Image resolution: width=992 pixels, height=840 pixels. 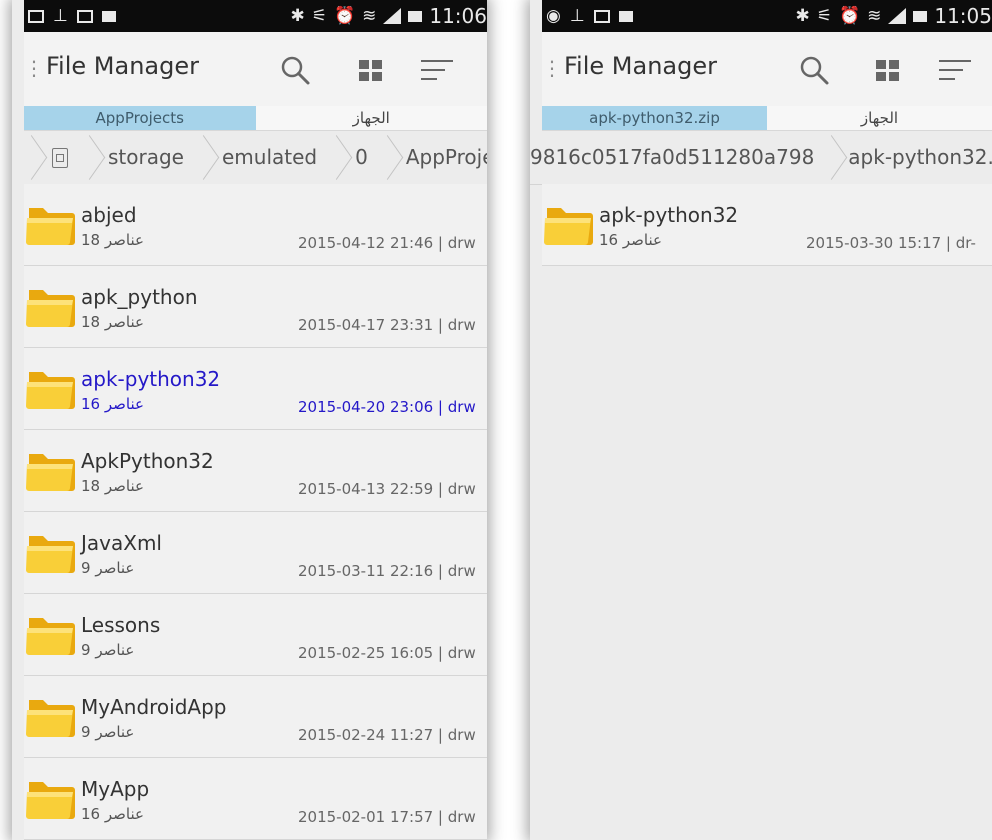 I want to click on device-storage-icon, so click(x=60, y=157).